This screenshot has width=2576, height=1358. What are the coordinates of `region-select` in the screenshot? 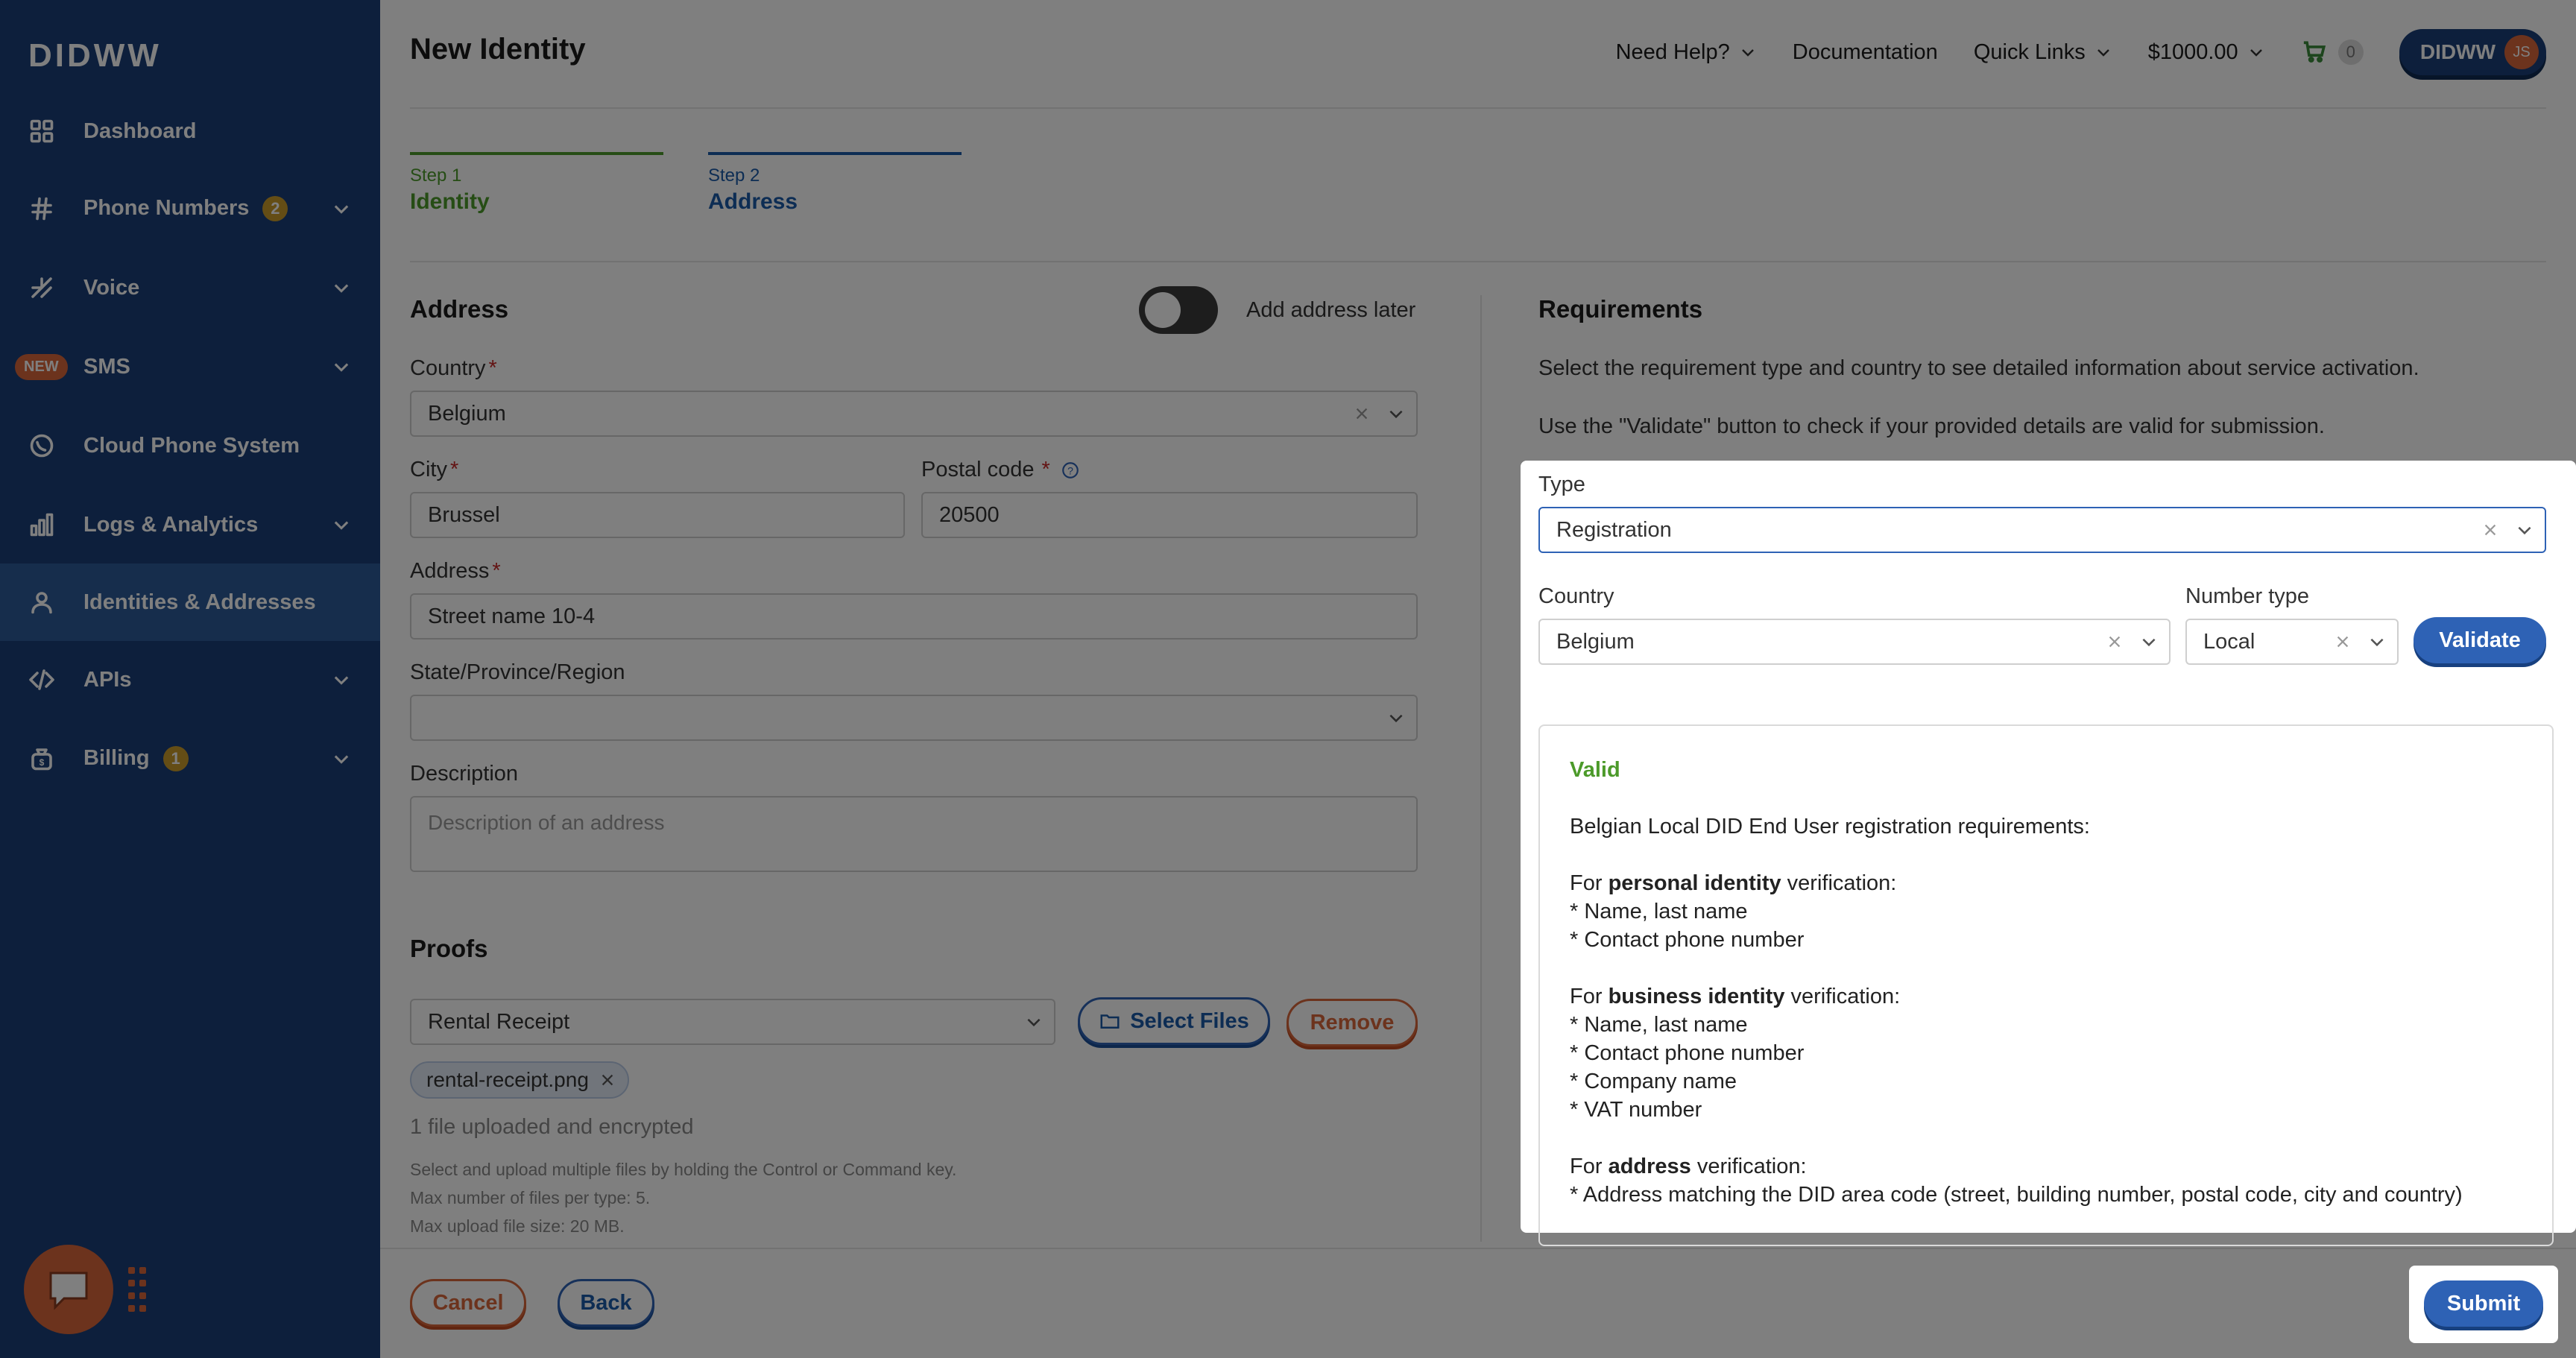 It's located at (914, 718).